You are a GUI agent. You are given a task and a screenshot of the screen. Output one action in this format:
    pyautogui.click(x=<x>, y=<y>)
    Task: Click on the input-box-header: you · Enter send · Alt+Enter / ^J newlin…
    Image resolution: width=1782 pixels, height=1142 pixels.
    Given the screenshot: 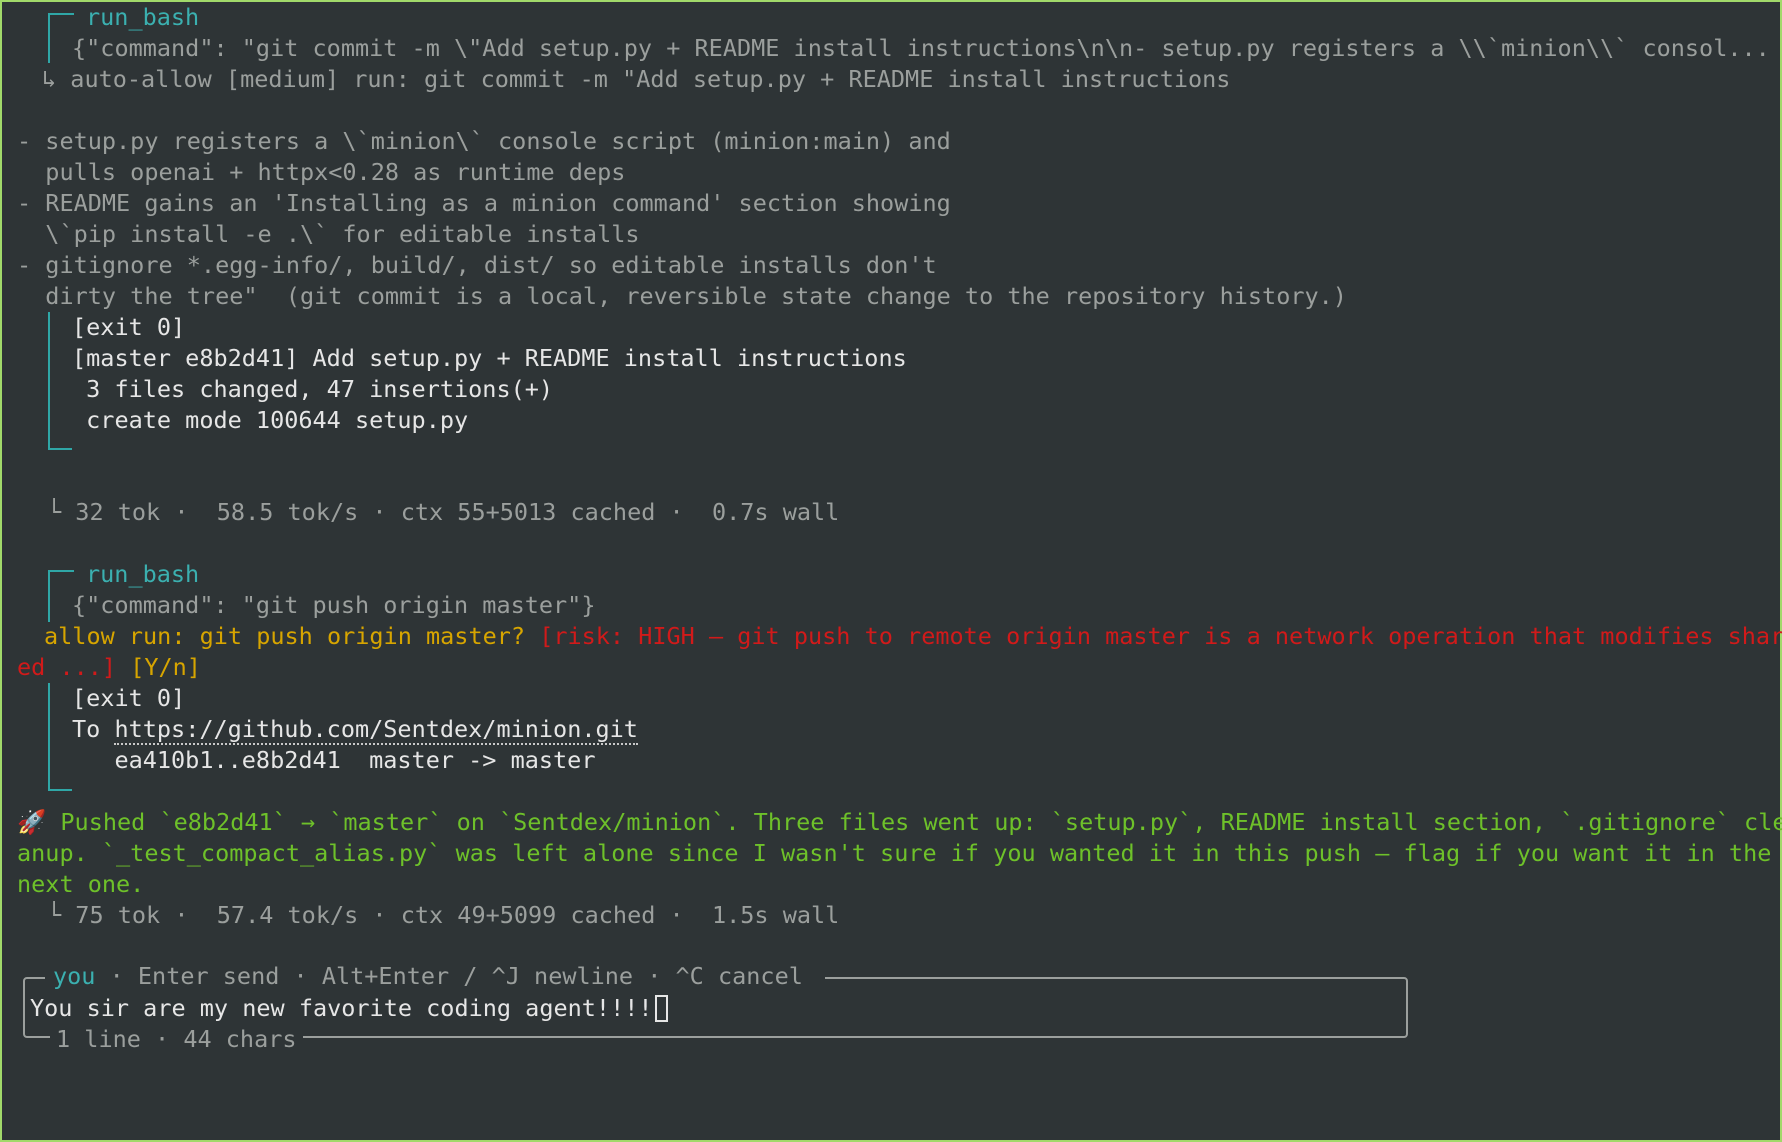 What is the action you would take?
    pyautogui.click(x=435, y=976)
    